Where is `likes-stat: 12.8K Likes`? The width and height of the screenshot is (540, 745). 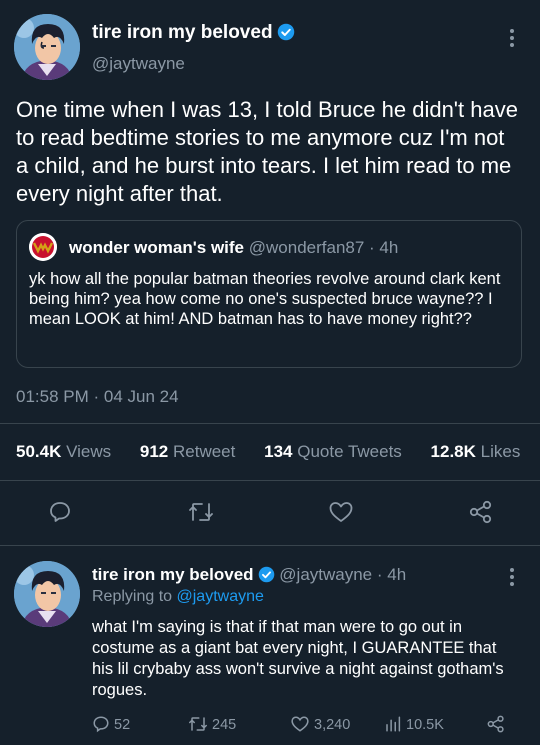 likes-stat: 12.8K Likes is located at coordinates (478, 451).